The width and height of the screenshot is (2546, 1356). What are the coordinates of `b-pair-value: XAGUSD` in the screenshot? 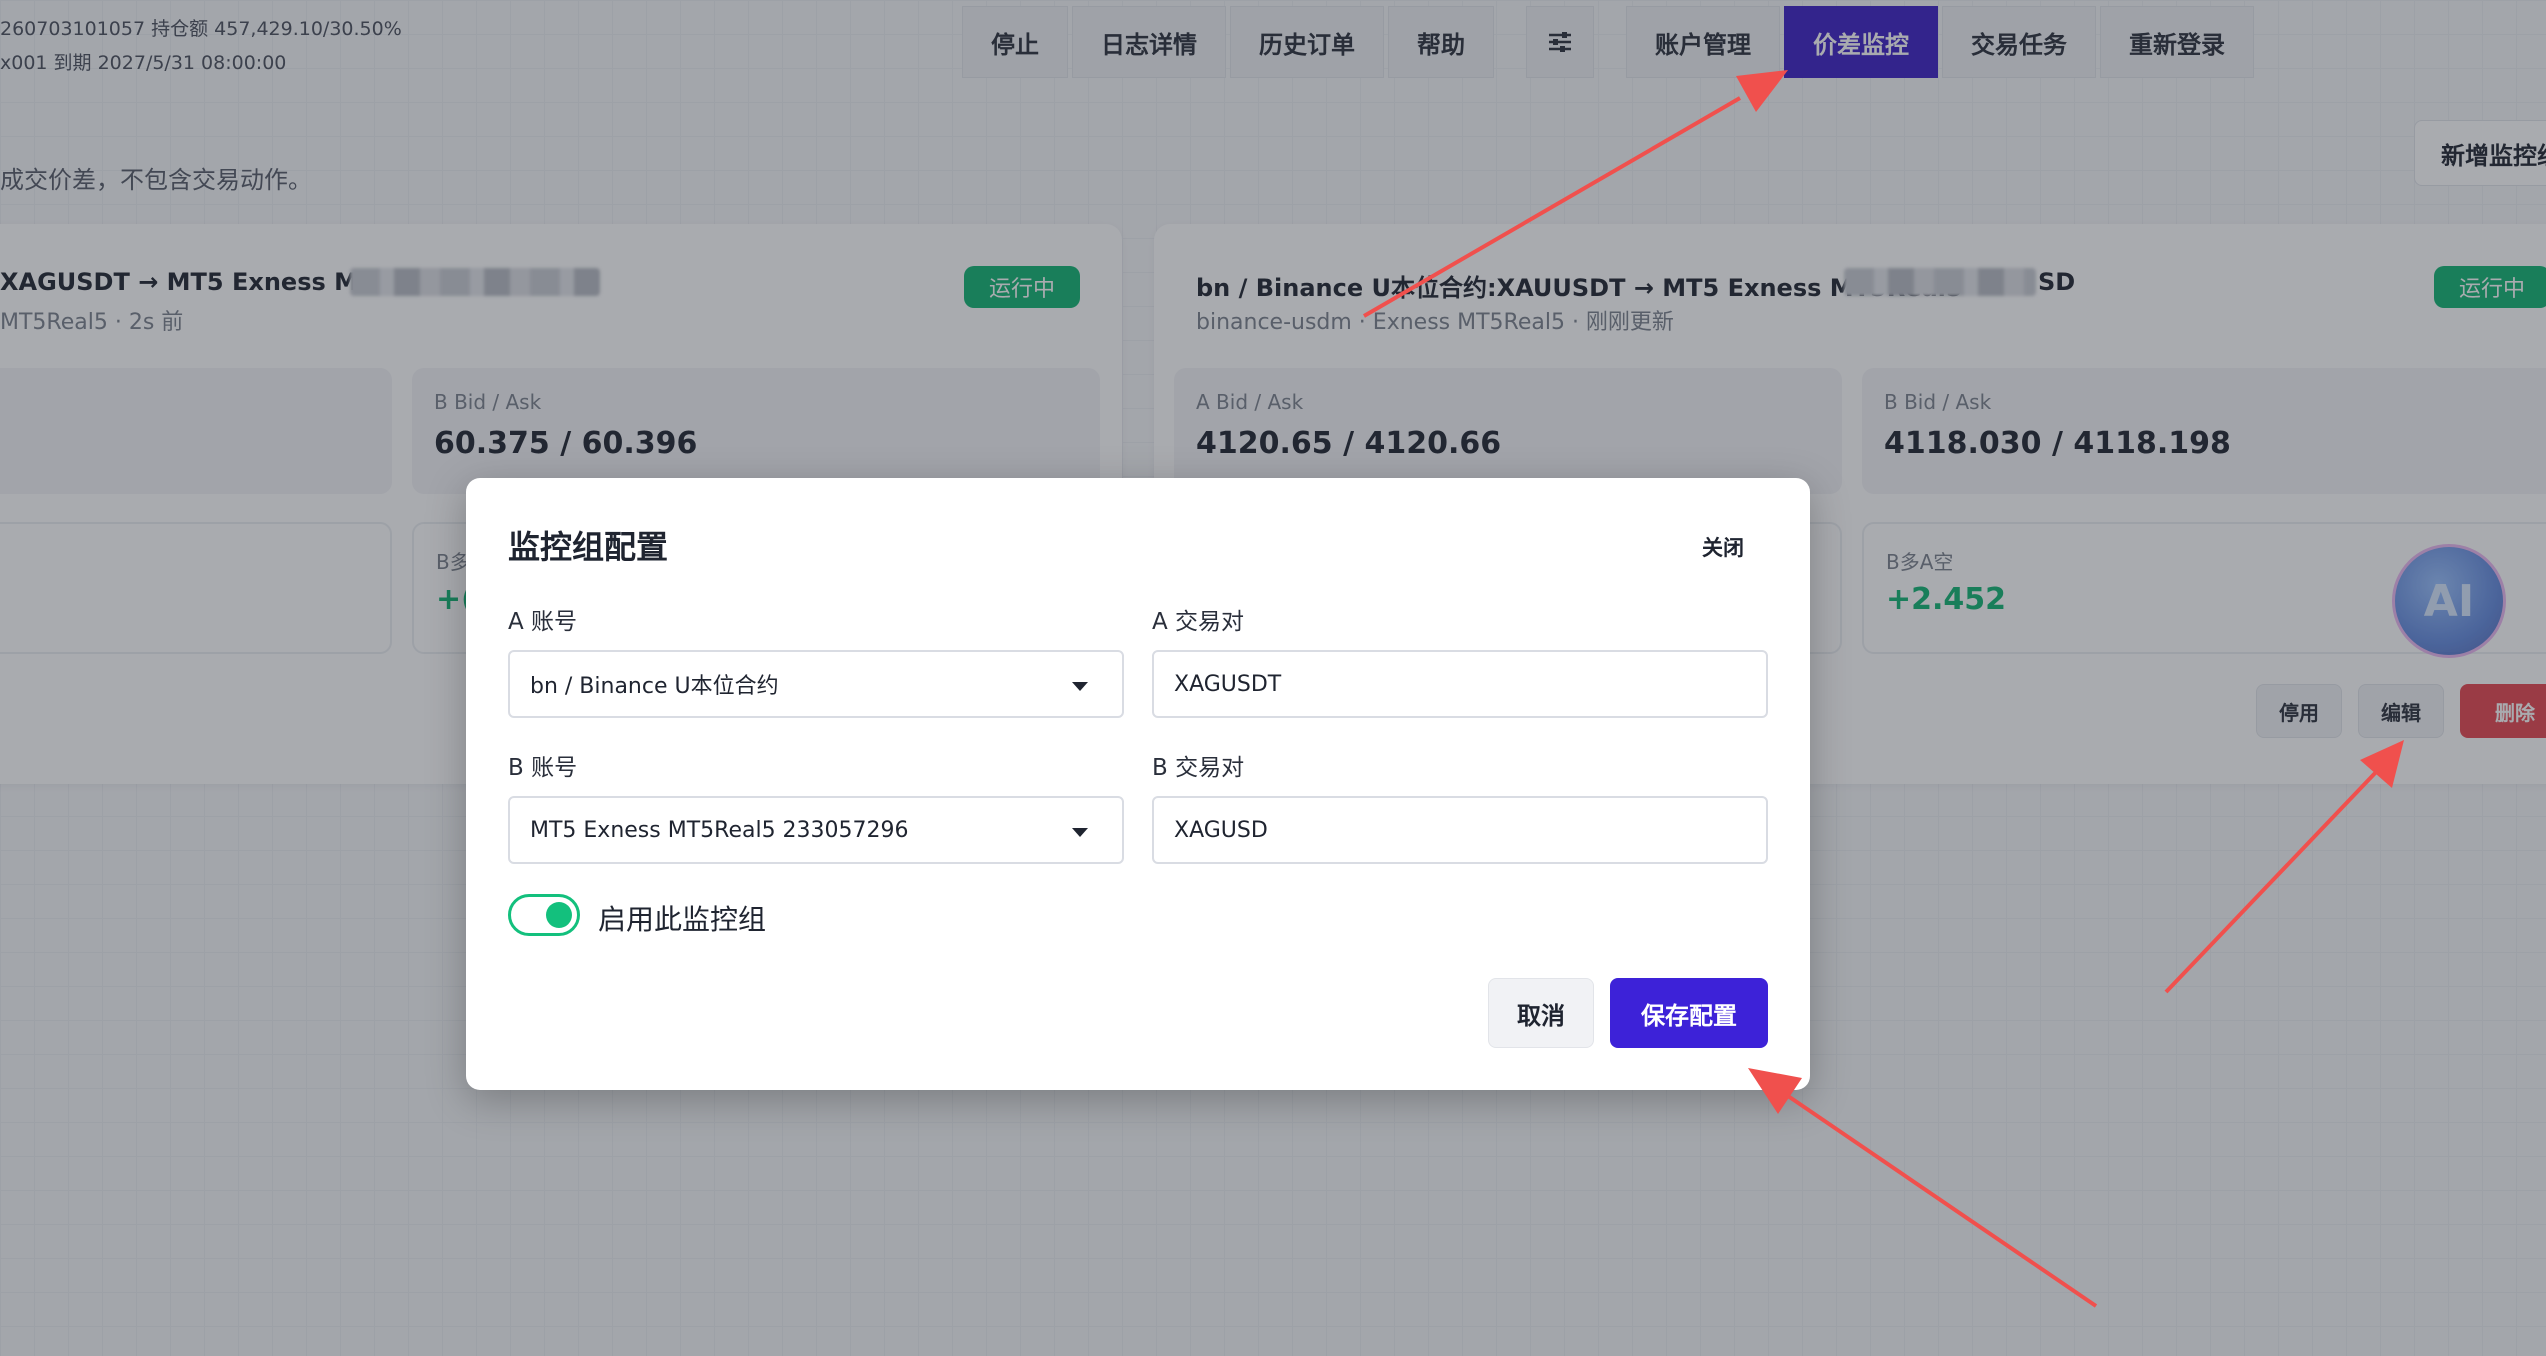 It's located at (1221, 830).